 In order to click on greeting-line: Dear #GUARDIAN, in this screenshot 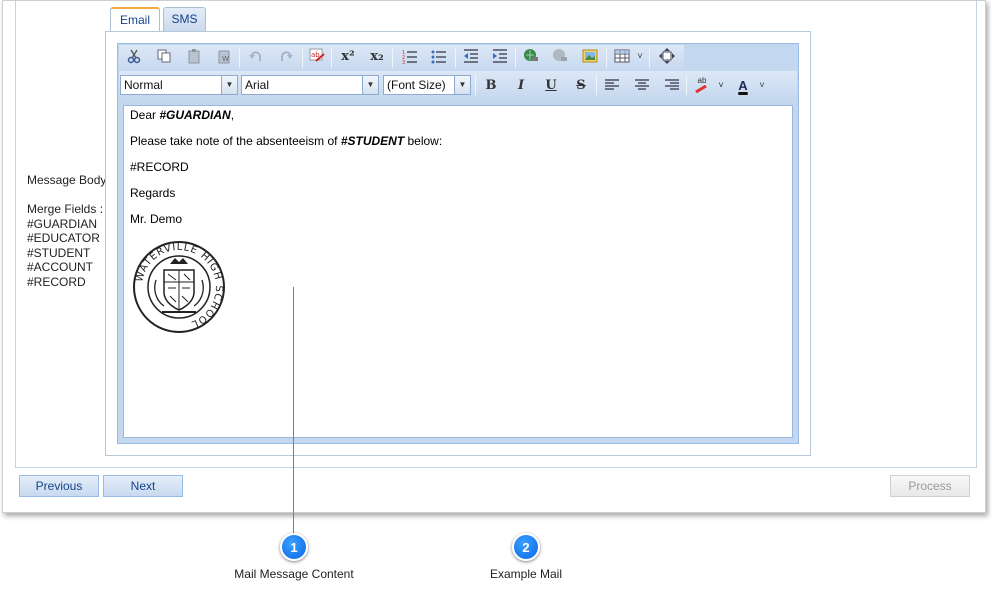, I will do `click(458, 115)`.